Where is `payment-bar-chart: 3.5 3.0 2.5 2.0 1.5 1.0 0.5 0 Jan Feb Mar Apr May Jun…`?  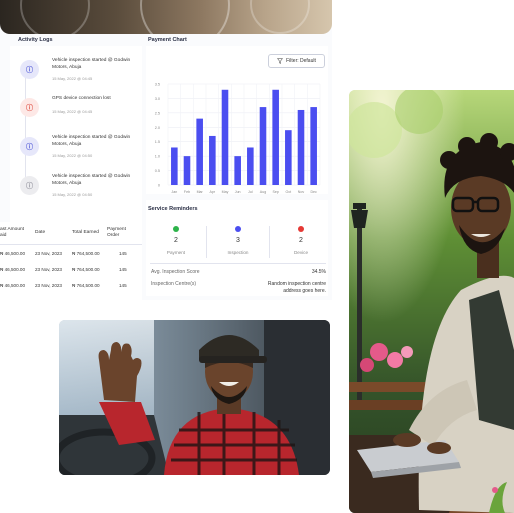
payment-bar-chart: 3.5 3.0 2.5 2.0 1.5 1.0 0.5 0 Jan Feb Mar Apr May Jun… is located at coordinates (238, 138).